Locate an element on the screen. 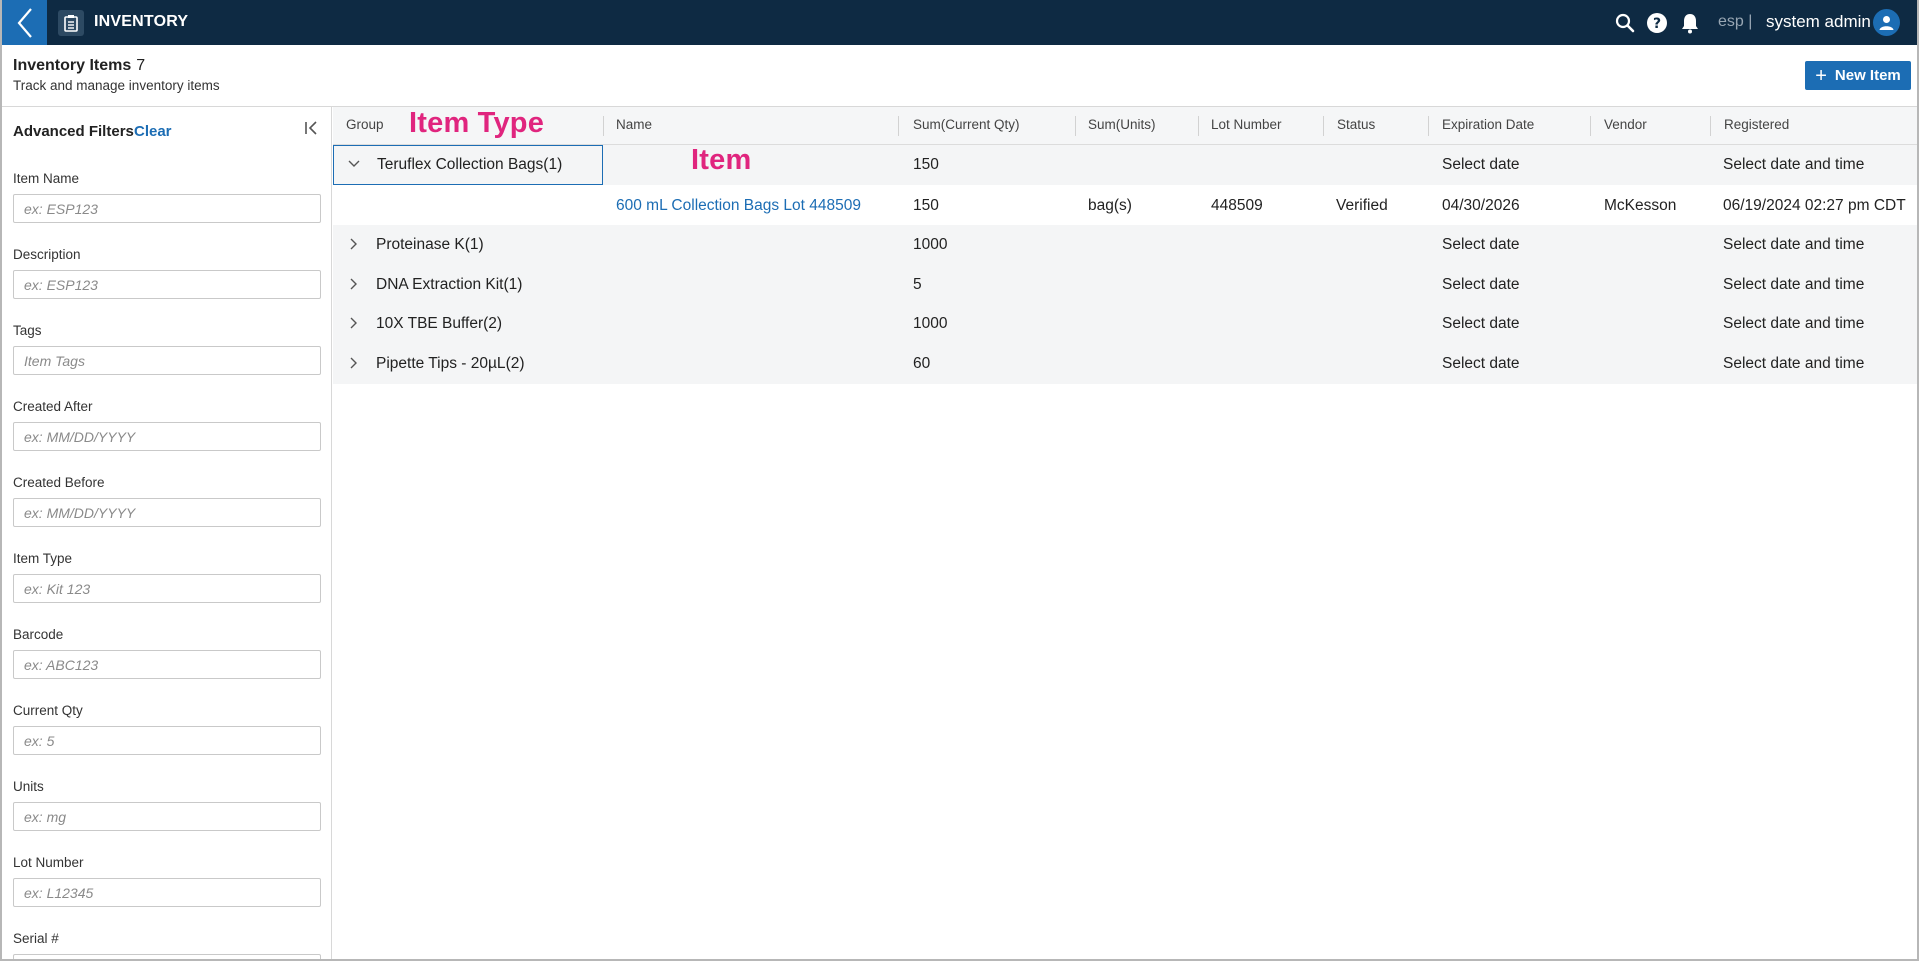 Image resolution: width=1919 pixels, height=961 pixels. filter-item-type: Item Type ex: Kit 123 is located at coordinates (167, 577).